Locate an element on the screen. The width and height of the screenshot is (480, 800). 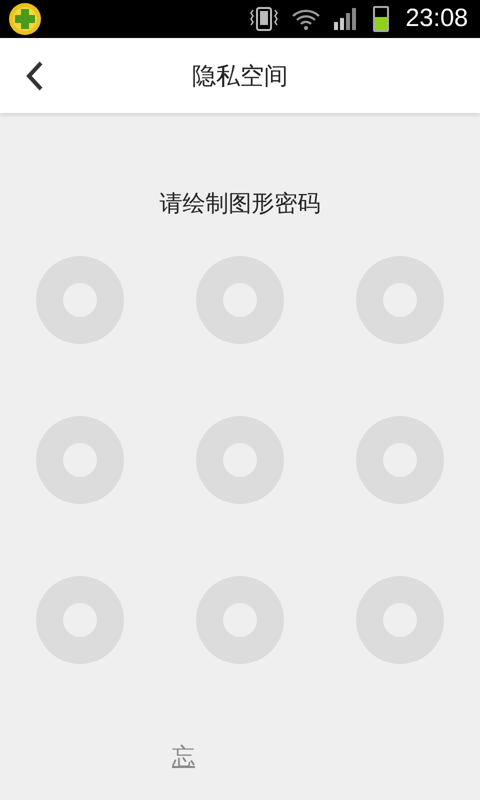
prompt-text: 请绘制图形密码 is located at coordinates (240, 204).